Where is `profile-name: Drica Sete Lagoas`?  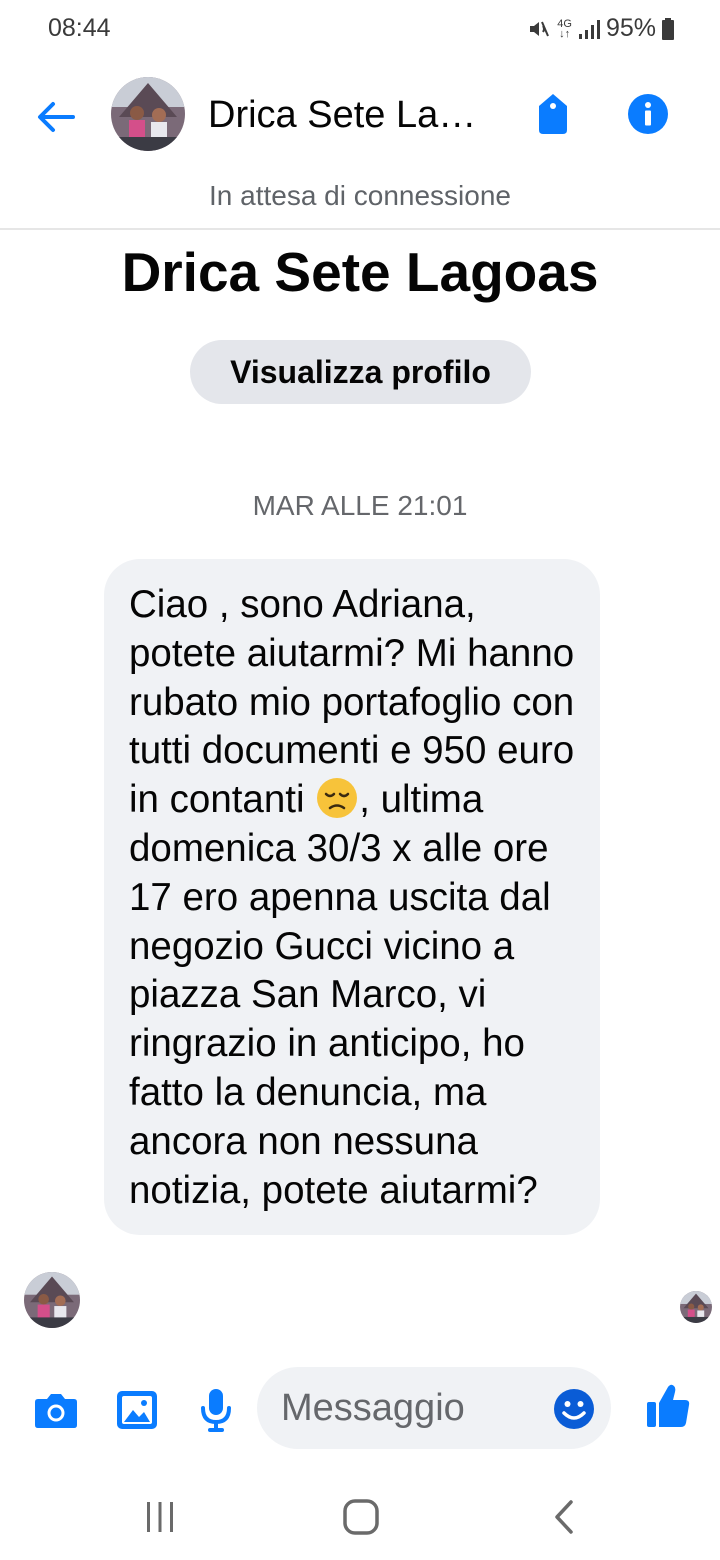 profile-name: Drica Sete Lagoas is located at coordinates (360, 272).